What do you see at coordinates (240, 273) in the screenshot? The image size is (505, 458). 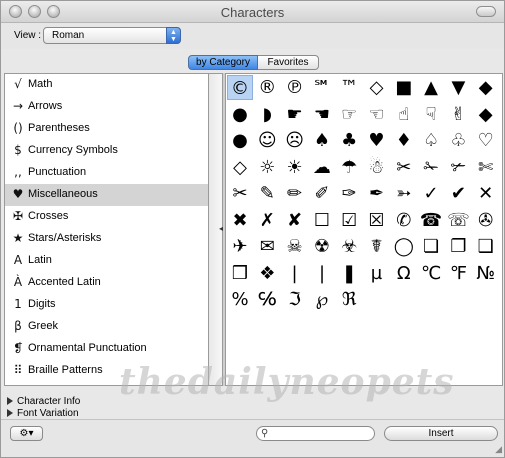 I see `character-glyph: ❒` at bounding box center [240, 273].